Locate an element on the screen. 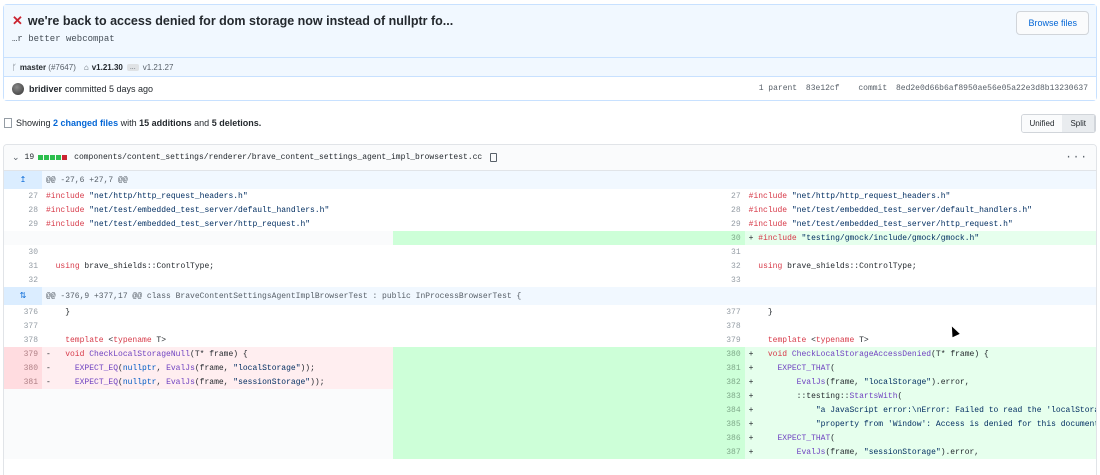 Image resolution: width=1100 pixels, height=475 pixels. and-label: and is located at coordinates (202, 123).